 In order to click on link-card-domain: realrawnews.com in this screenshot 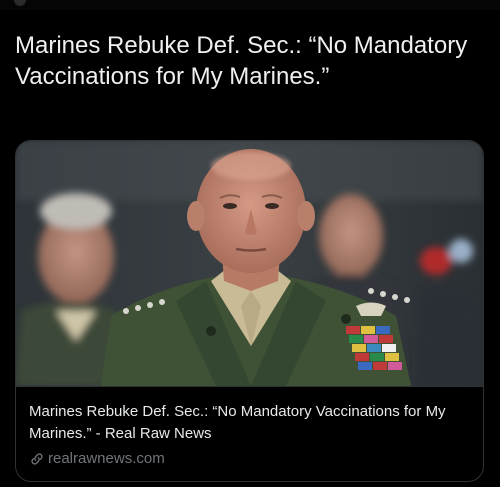, I will do `click(106, 458)`.